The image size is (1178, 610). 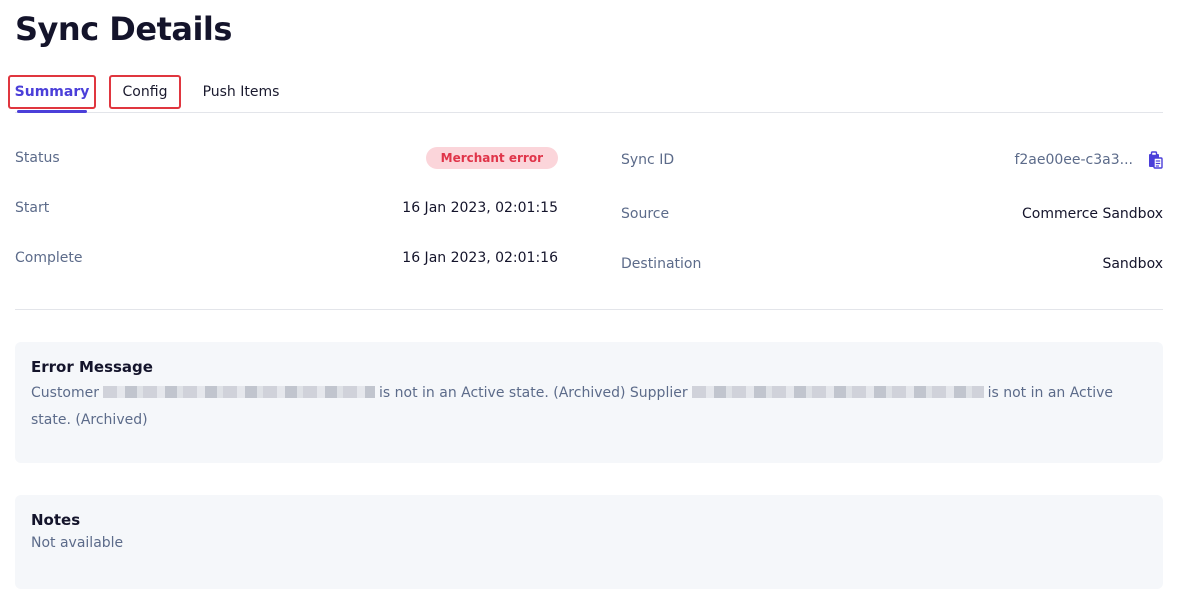 I want to click on destination-value: Sandbox, so click(x=1132, y=264).